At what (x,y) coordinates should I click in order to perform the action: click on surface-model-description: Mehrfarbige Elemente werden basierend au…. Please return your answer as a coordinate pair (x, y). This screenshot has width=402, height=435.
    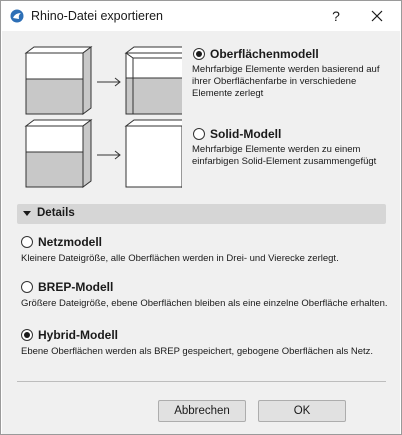
    Looking at the image, I should click on (286, 81).